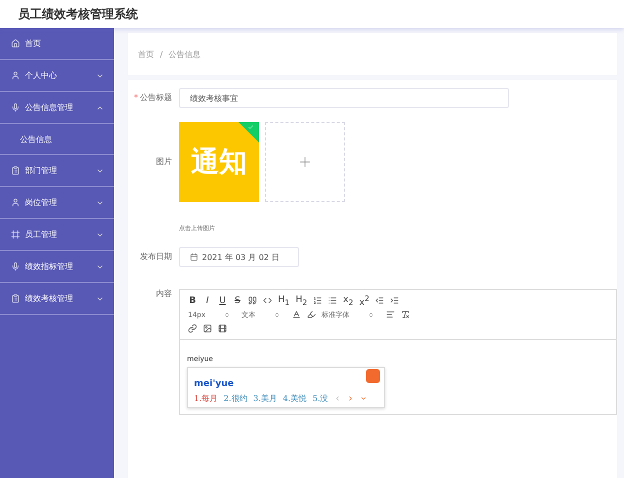 The image size is (624, 478). What do you see at coordinates (364, 301) in the screenshot?
I see `toolbar-button: x$^{2}$` at bounding box center [364, 301].